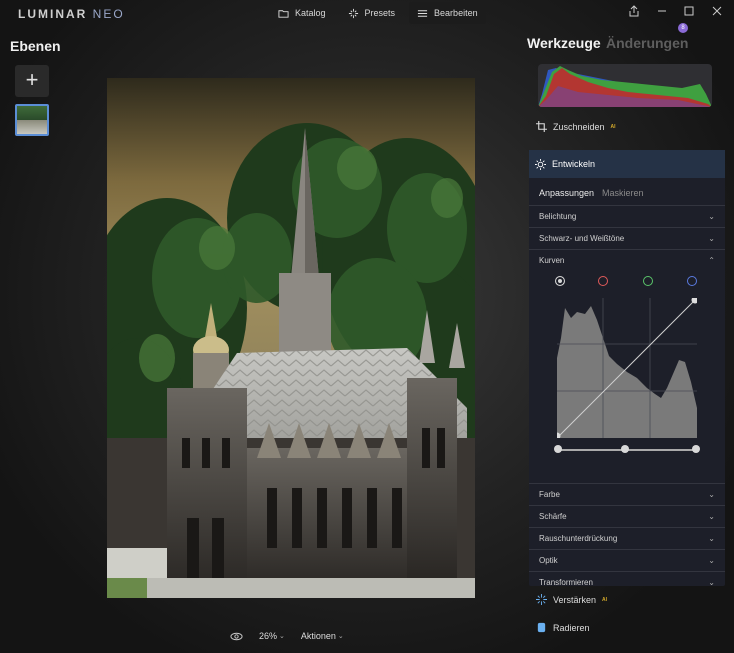 The height and width of the screenshot is (653, 734). Describe the element at coordinates (574, 164) in the screenshot. I see `develop-title: Entwickeln` at that location.